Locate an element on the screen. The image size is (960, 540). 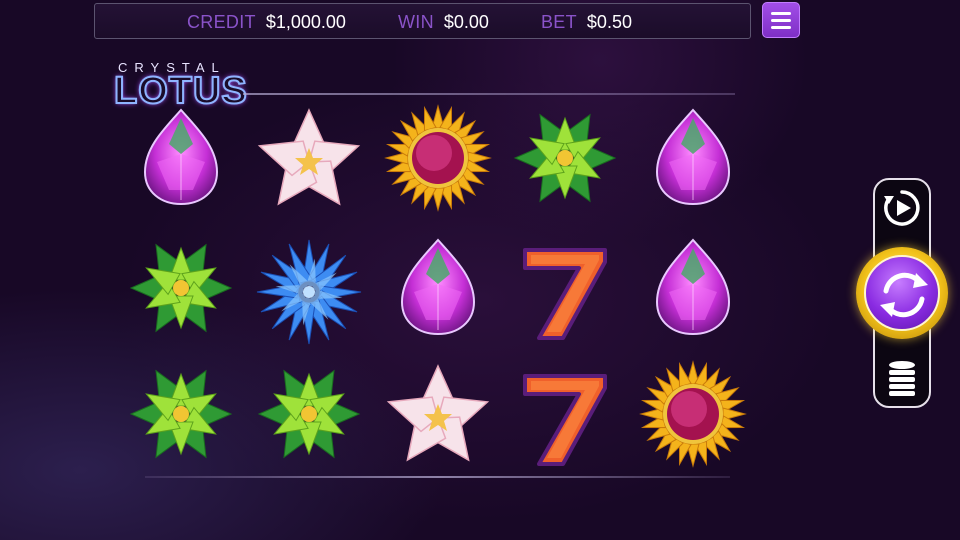
hamburger-icon is located at coordinates (781, 13).